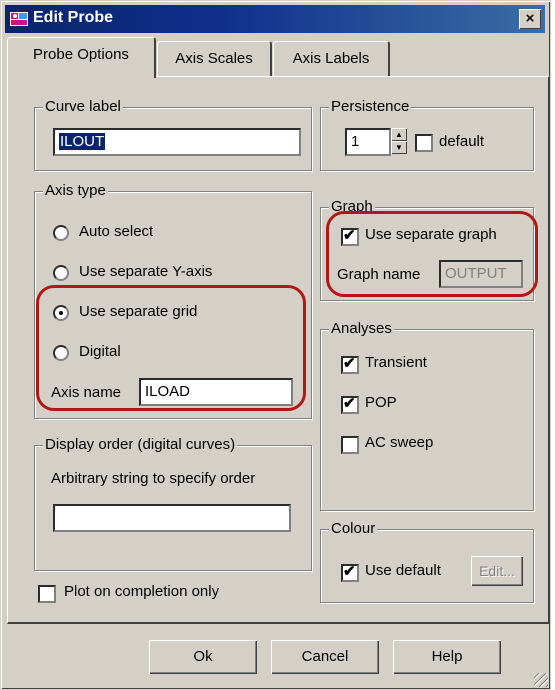  I want to click on tab-axis-labels: Axis Labels, so click(331, 58).